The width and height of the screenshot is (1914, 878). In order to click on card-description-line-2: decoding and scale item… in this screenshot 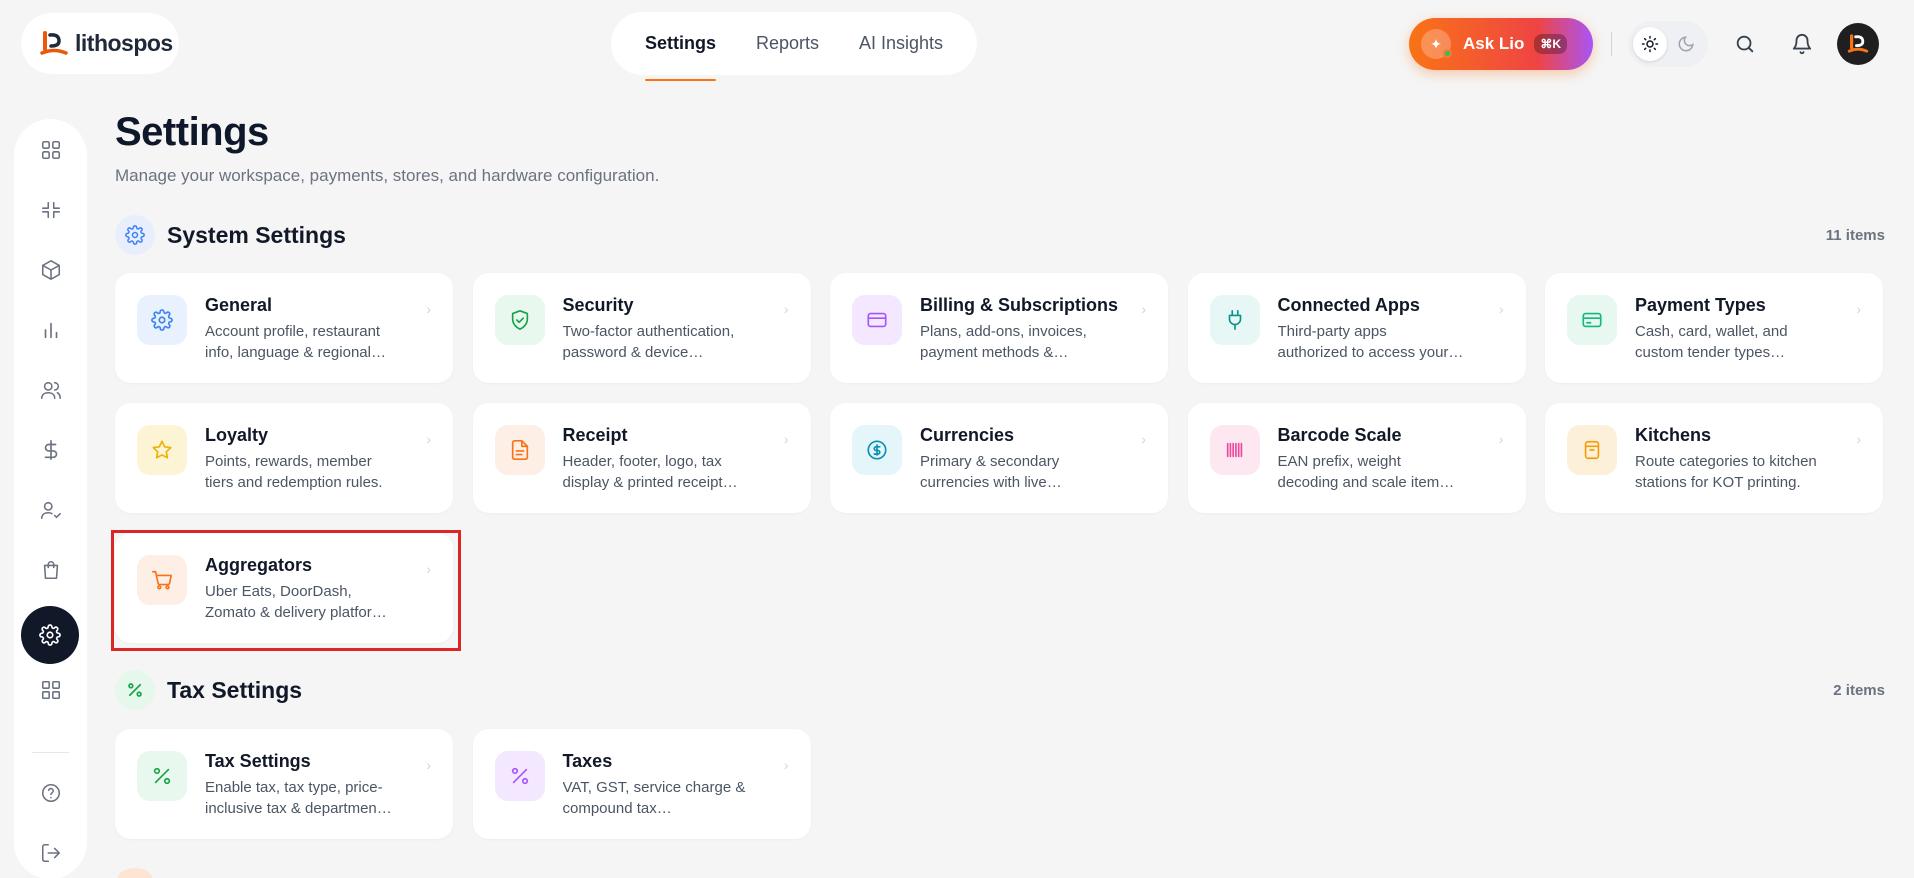, I will do `click(1366, 482)`.